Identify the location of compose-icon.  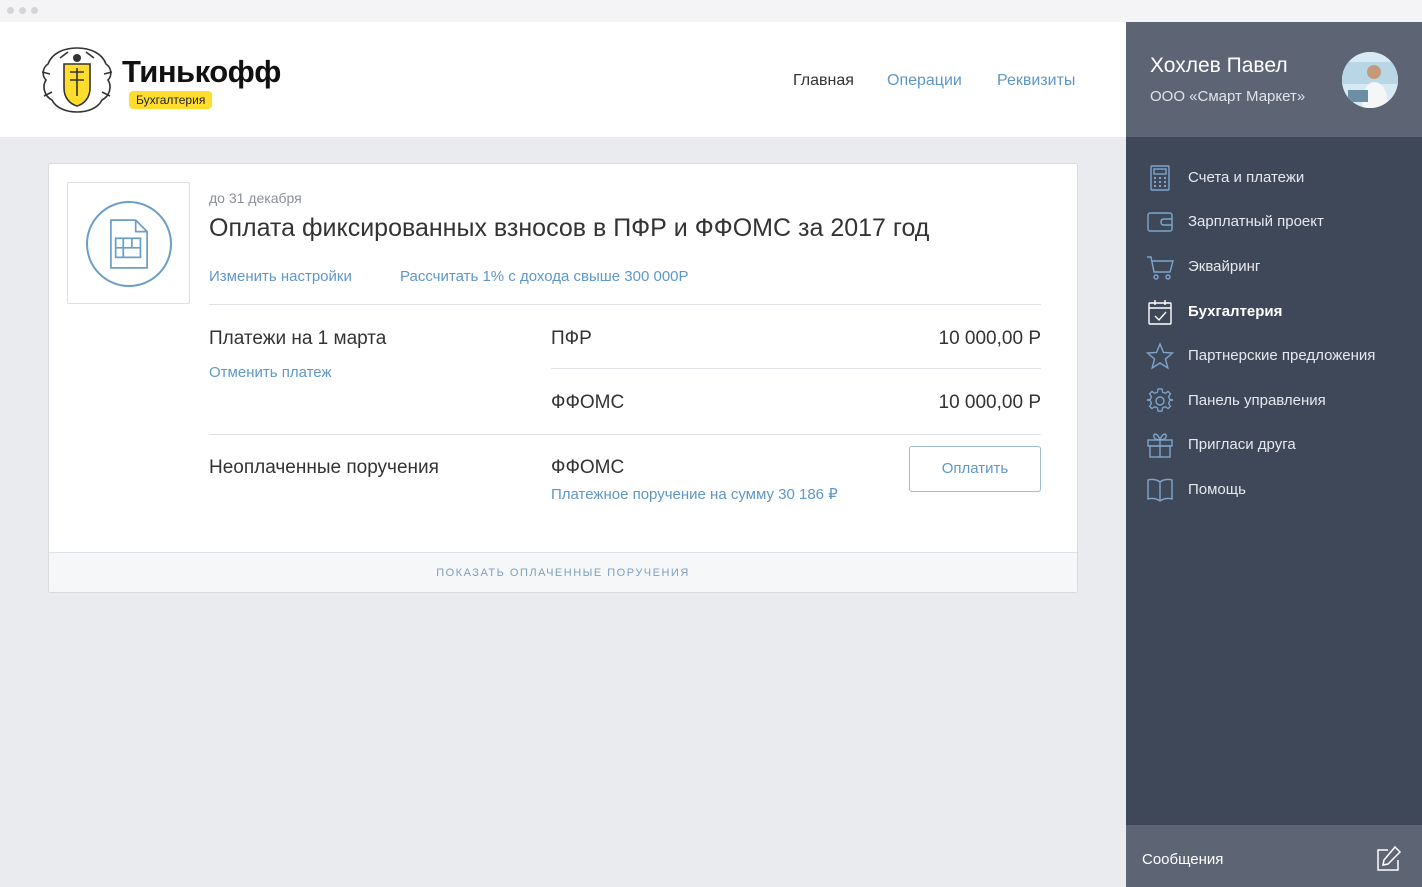
(1388, 859).